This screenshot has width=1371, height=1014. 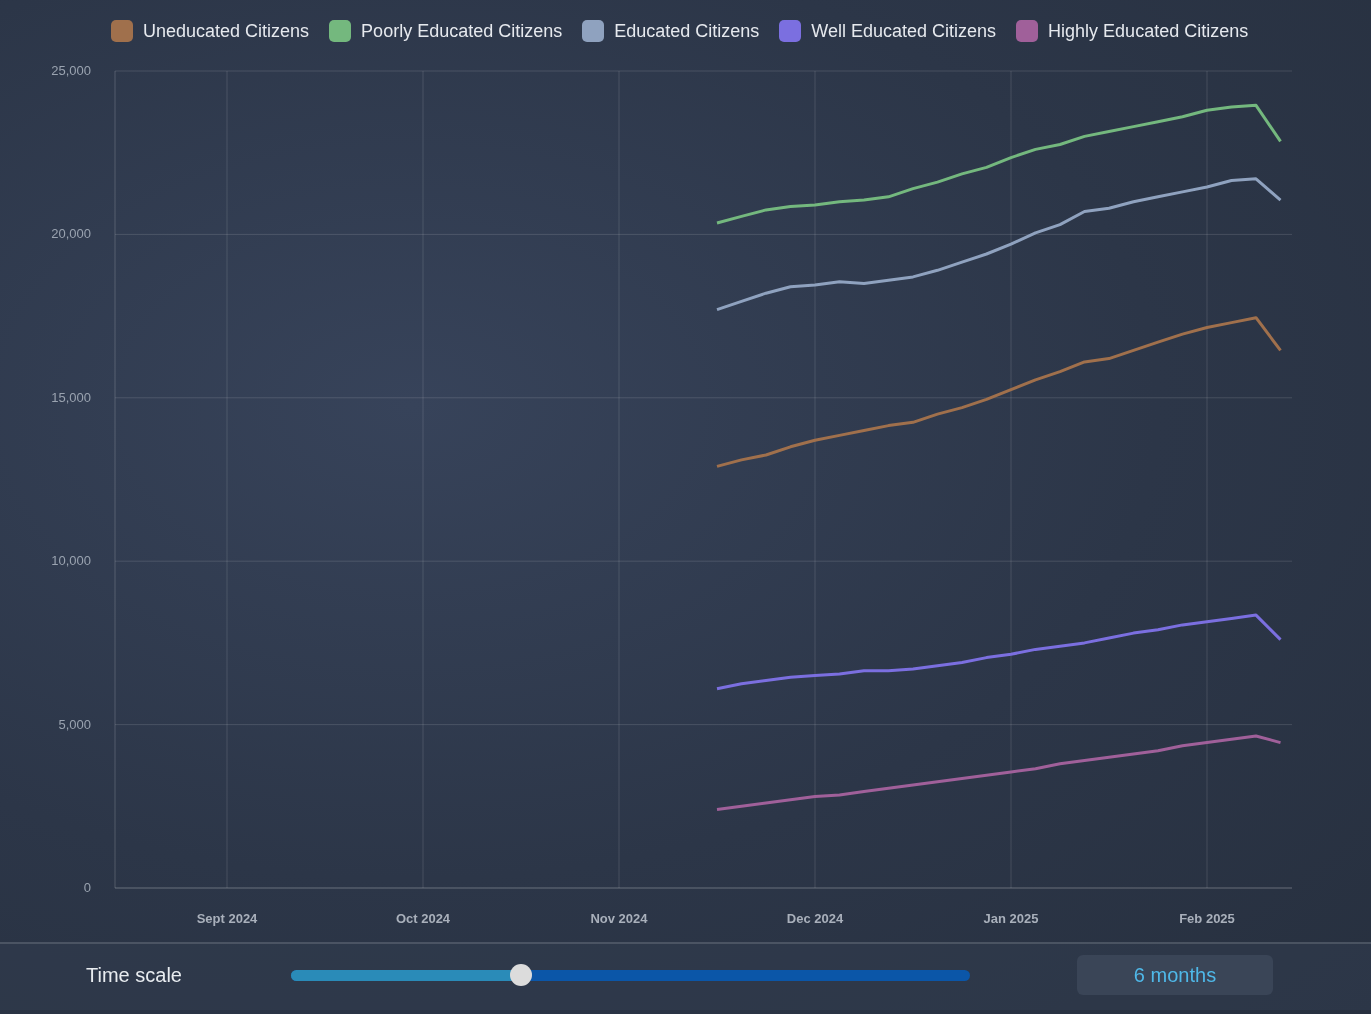 What do you see at coordinates (1148, 31) in the screenshot?
I see `legend-label: Highly Educated Citizens` at bounding box center [1148, 31].